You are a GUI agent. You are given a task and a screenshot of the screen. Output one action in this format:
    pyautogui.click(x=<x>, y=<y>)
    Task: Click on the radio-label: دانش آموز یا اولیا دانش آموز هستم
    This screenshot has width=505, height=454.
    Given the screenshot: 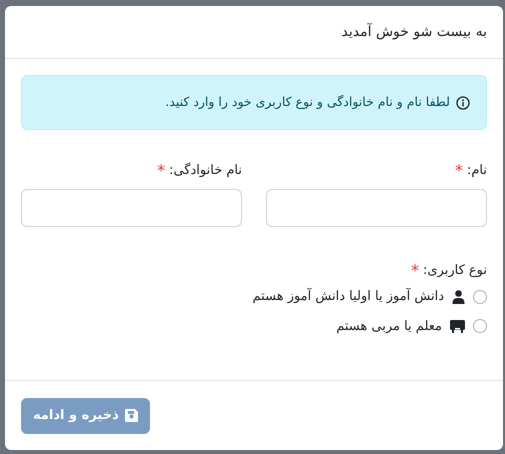 What is the action you would take?
    pyautogui.click(x=348, y=296)
    